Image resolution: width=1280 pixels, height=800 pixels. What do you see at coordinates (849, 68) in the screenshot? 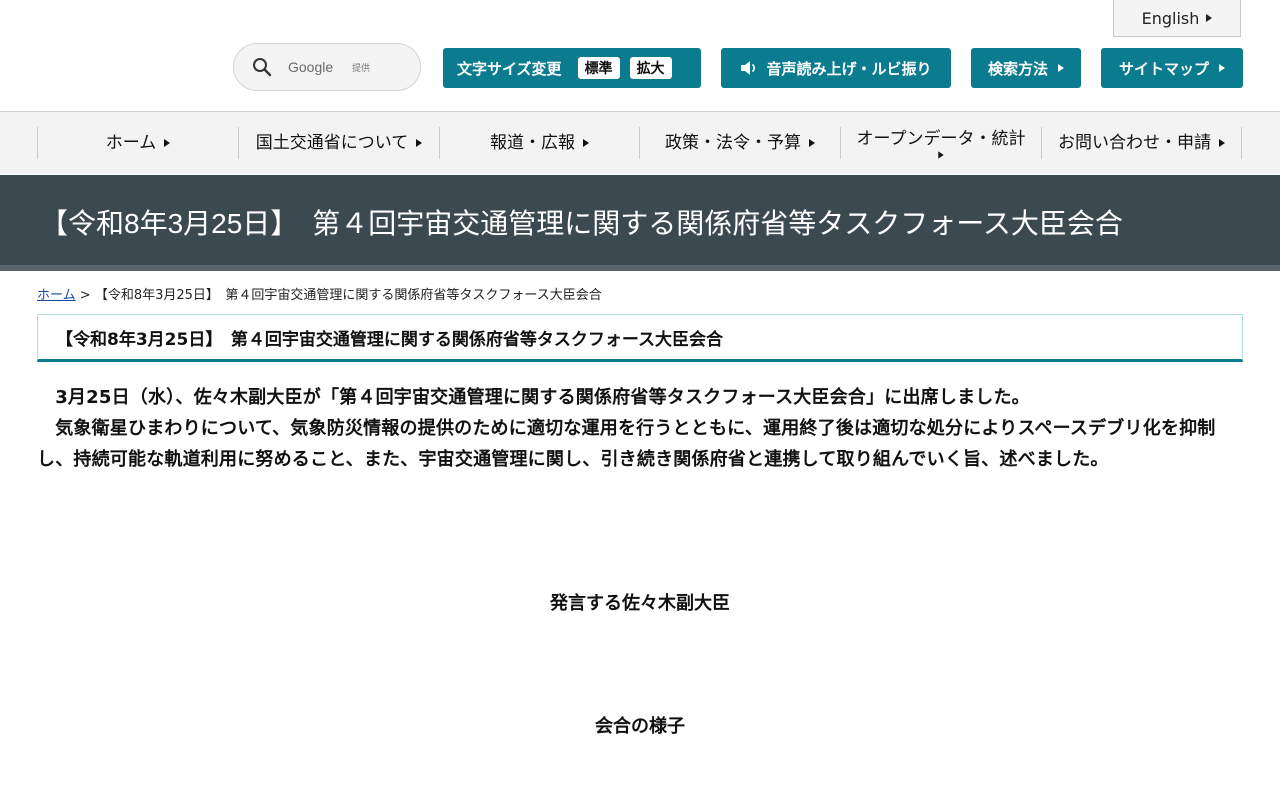
I see `voice-ruby-label: 音声読み上げ・ルビ振り` at bounding box center [849, 68].